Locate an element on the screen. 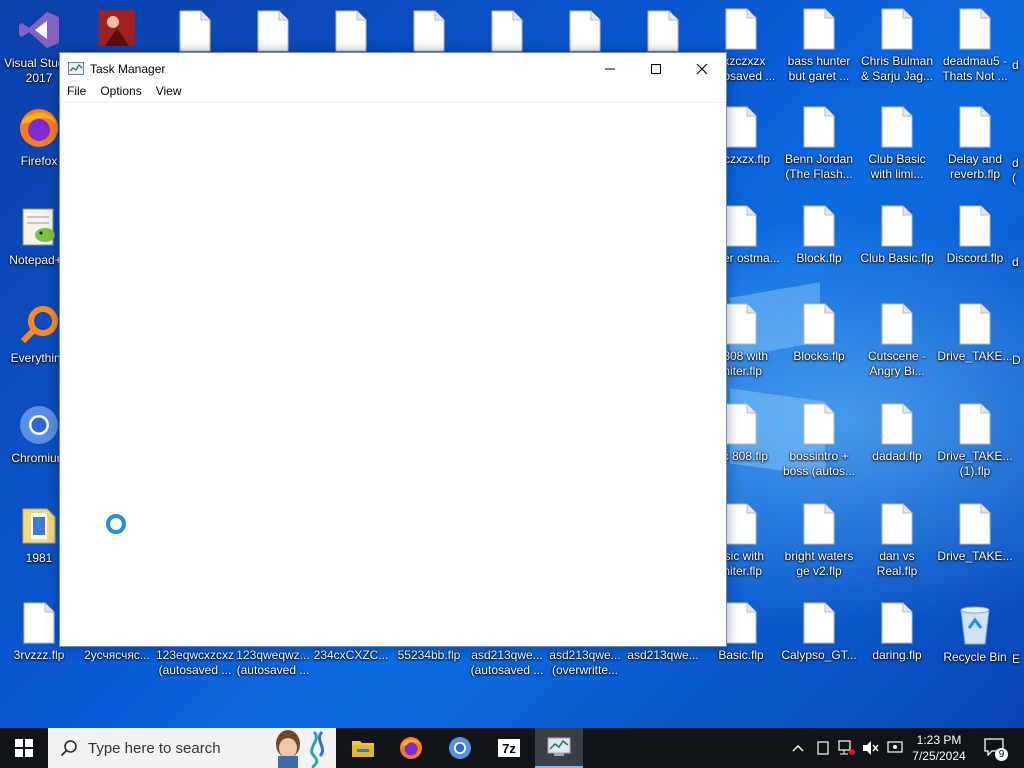 This screenshot has width=1024, height=768. tray-device is located at coordinates (823, 748).